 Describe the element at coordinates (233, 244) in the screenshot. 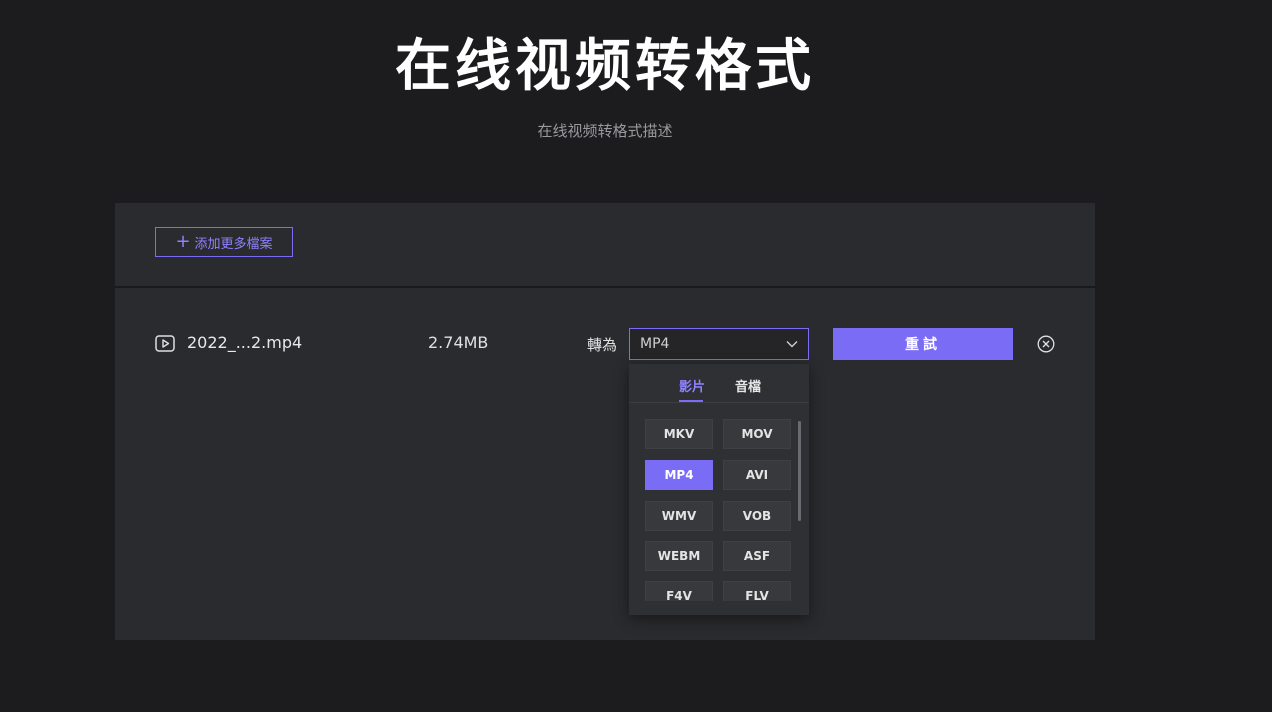

I see `add-more-files-label: 添加更多檔案` at that location.